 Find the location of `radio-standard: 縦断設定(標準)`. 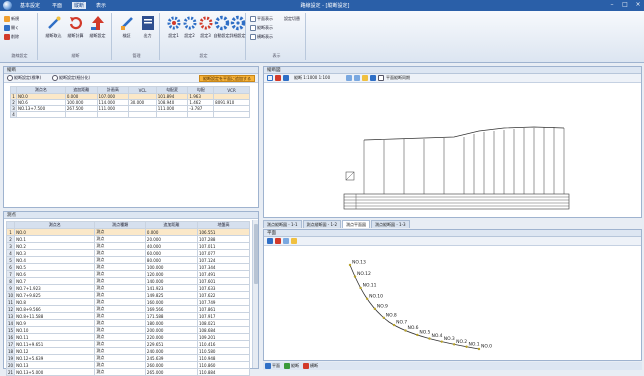

radio-standard: 縦断設定(標準) is located at coordinates (24, 78).